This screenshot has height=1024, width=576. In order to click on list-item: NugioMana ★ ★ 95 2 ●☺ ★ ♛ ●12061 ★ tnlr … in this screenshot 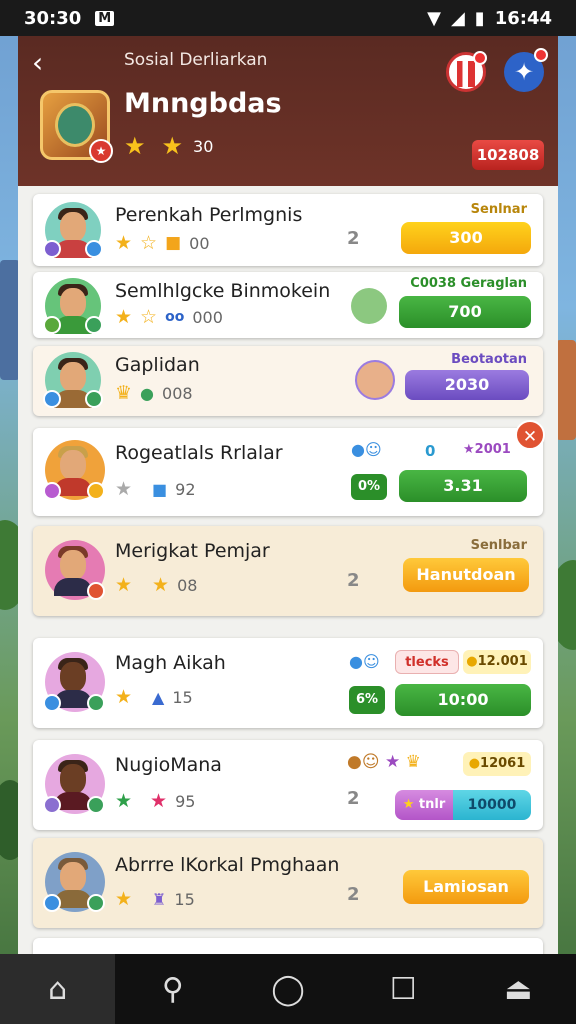, I will do `click(288, 785)`.